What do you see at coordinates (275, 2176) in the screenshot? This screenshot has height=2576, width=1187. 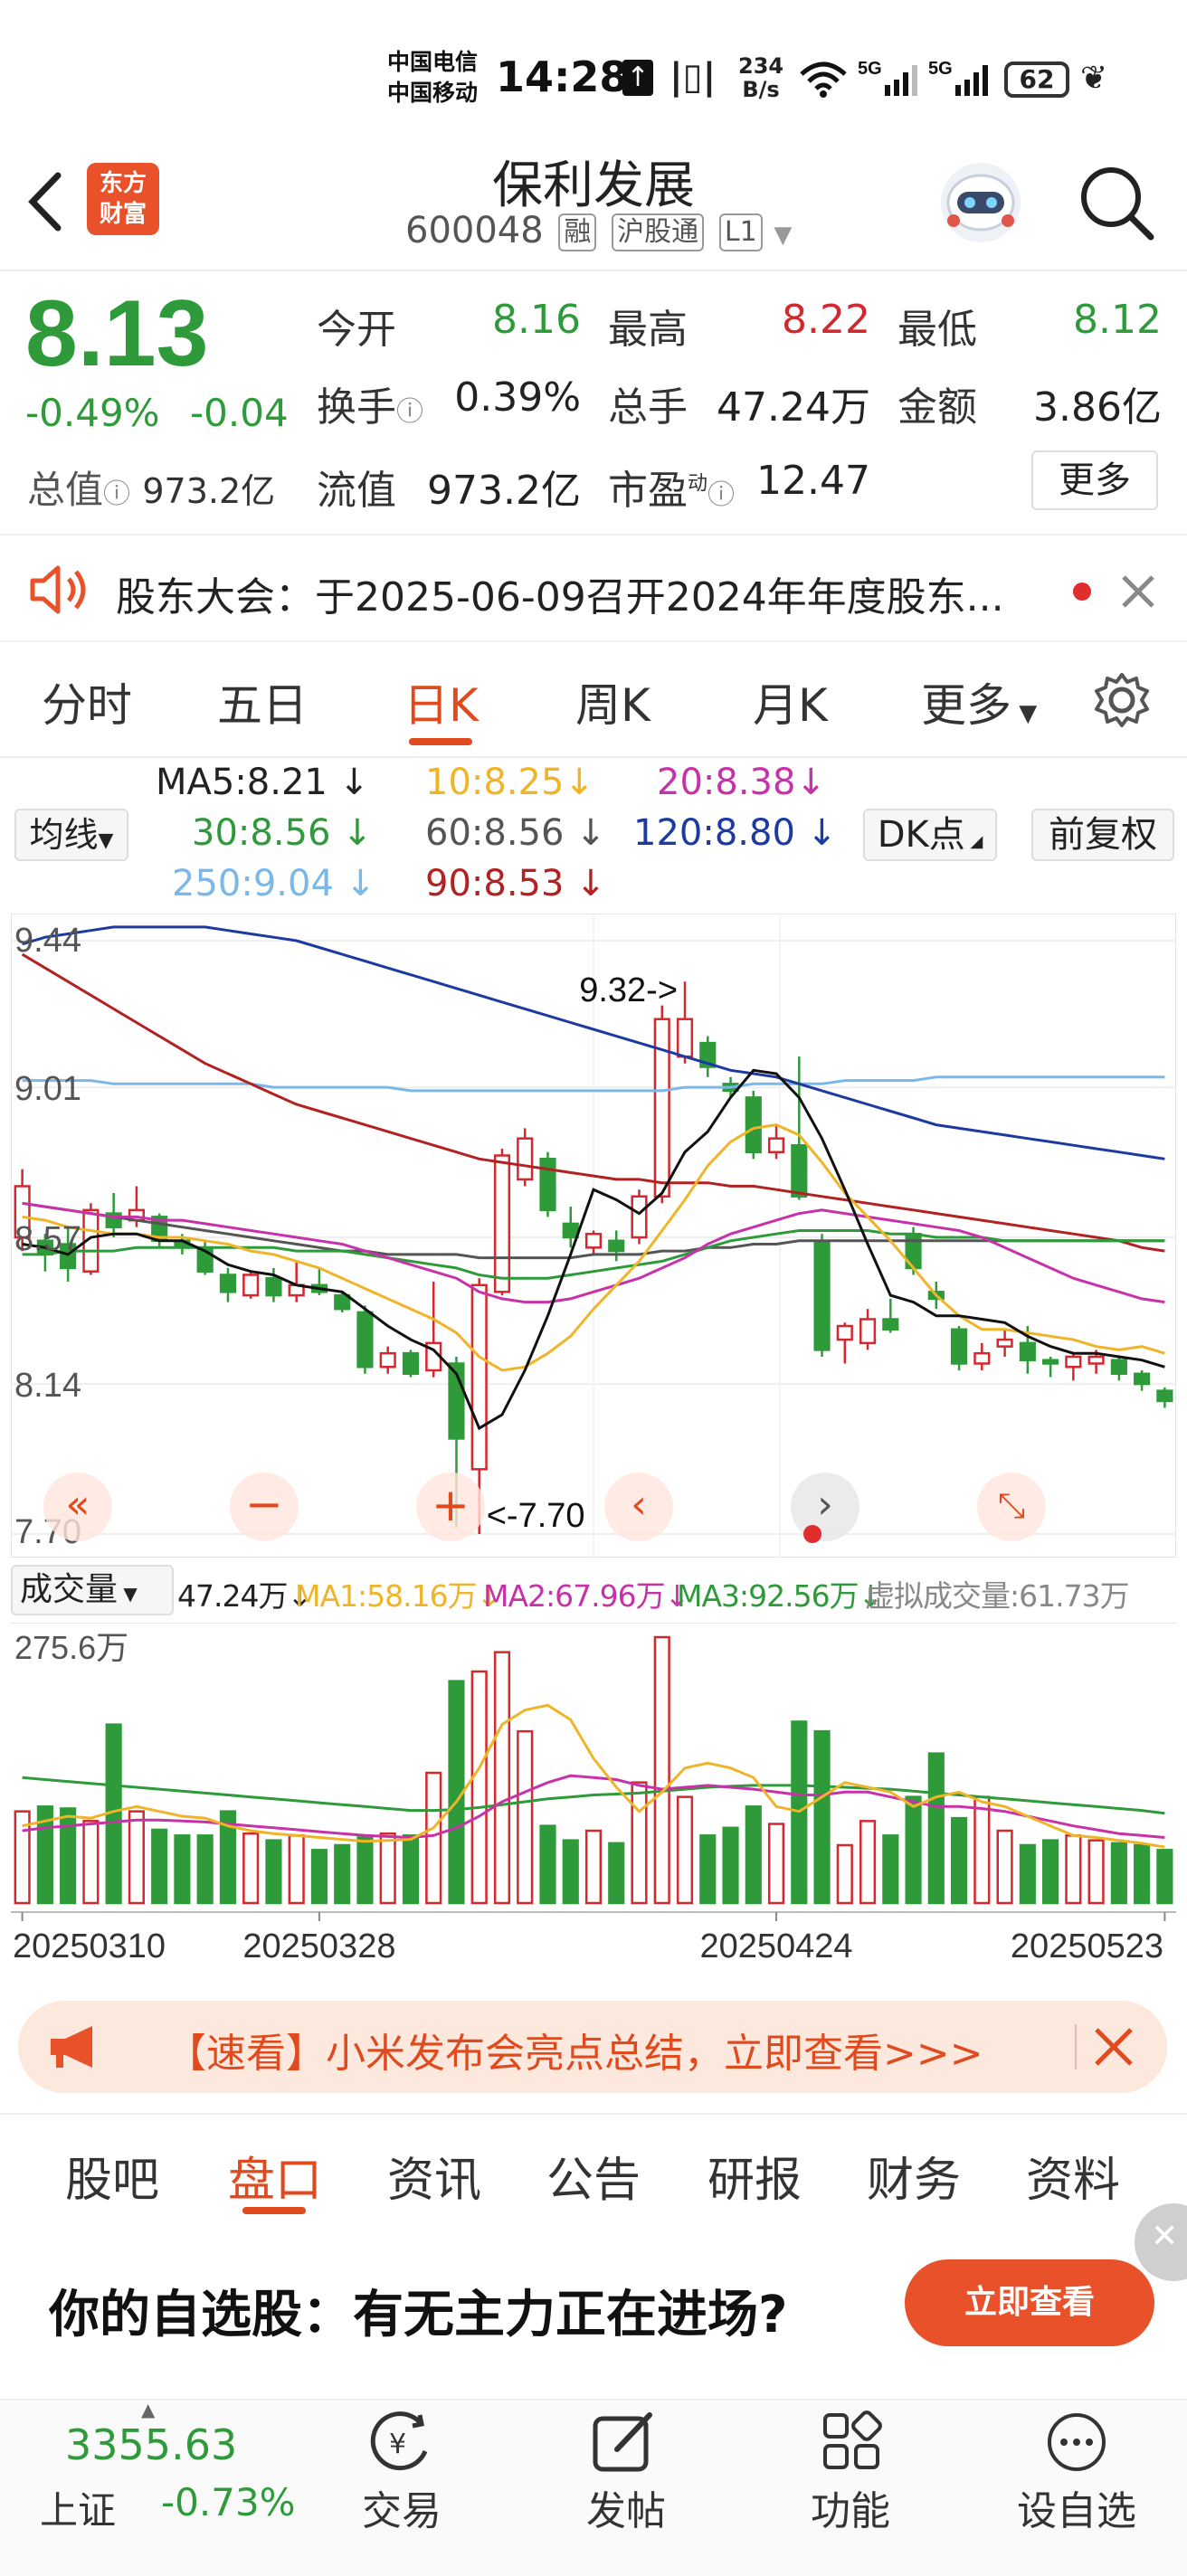 I see `tab-pankou: 盘口` at bounding box center [275, 2176].